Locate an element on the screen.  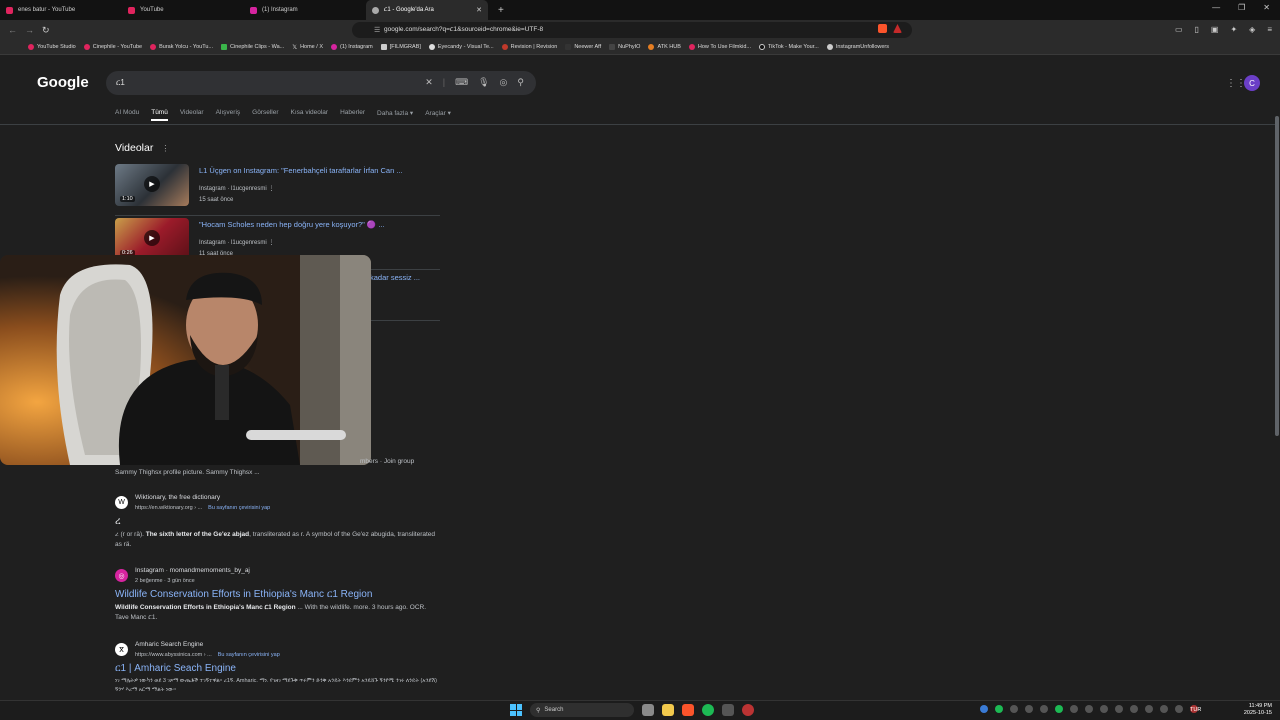
filter-news: Haberler is located at coordinates (352, 115).